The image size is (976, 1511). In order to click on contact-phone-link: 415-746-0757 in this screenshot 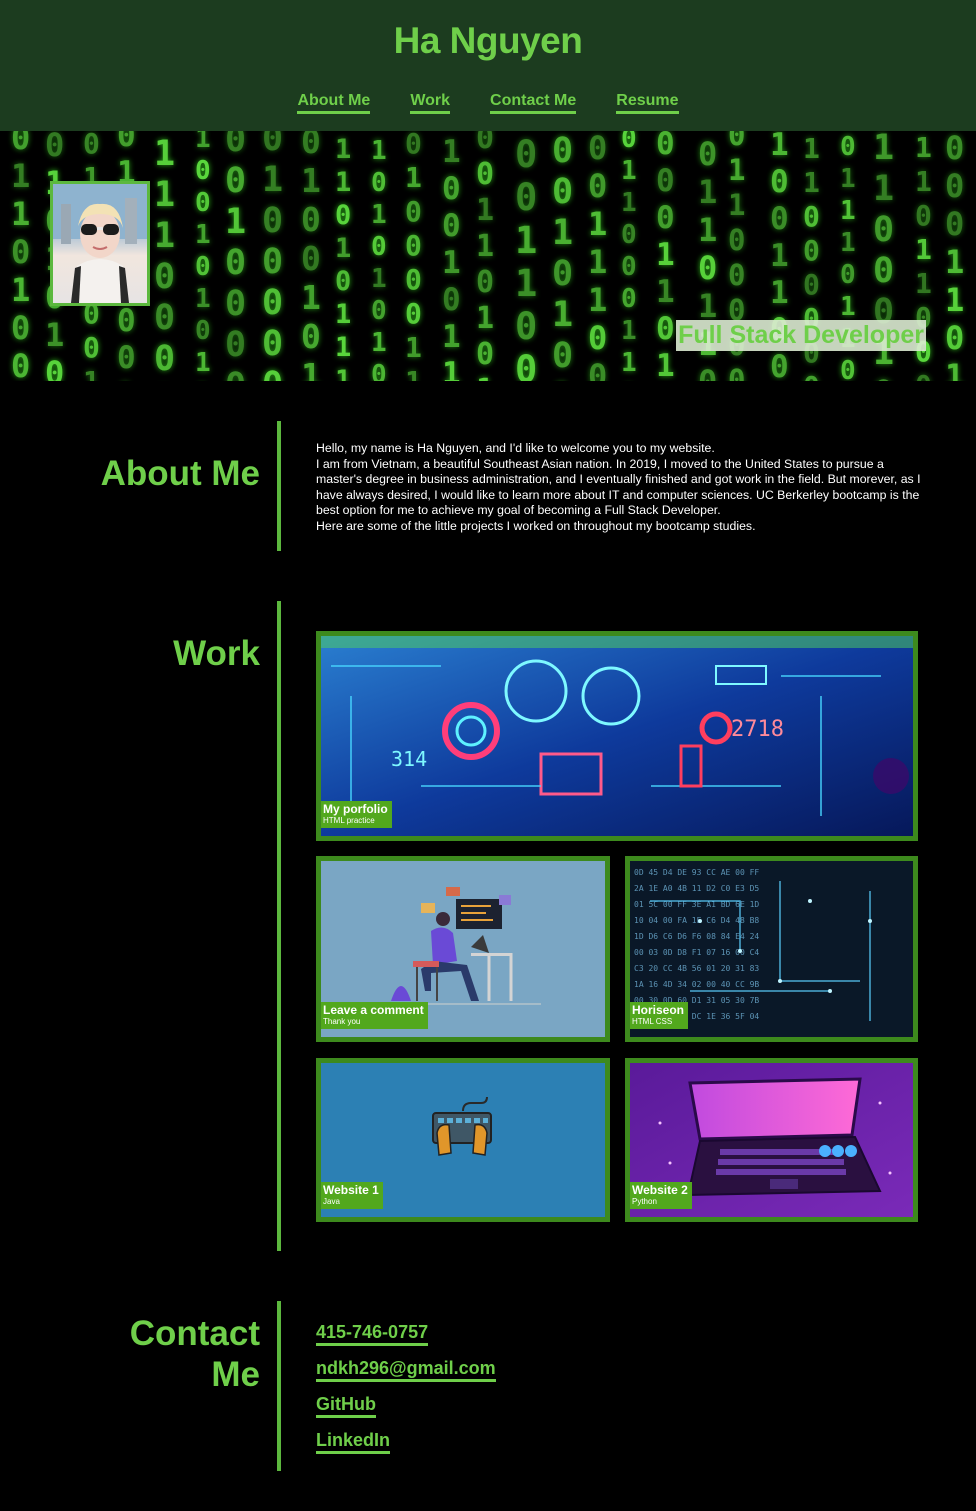, I will do `click(372, 1333)`.